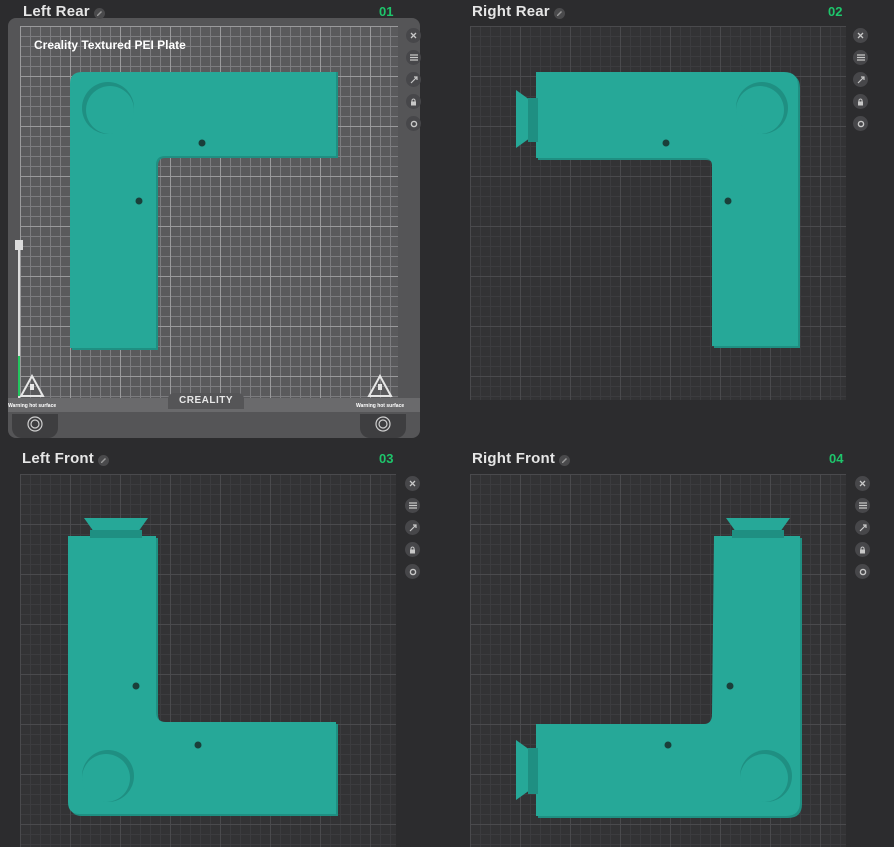  I want to click on plate-02-toolbar, so click(860, 79).